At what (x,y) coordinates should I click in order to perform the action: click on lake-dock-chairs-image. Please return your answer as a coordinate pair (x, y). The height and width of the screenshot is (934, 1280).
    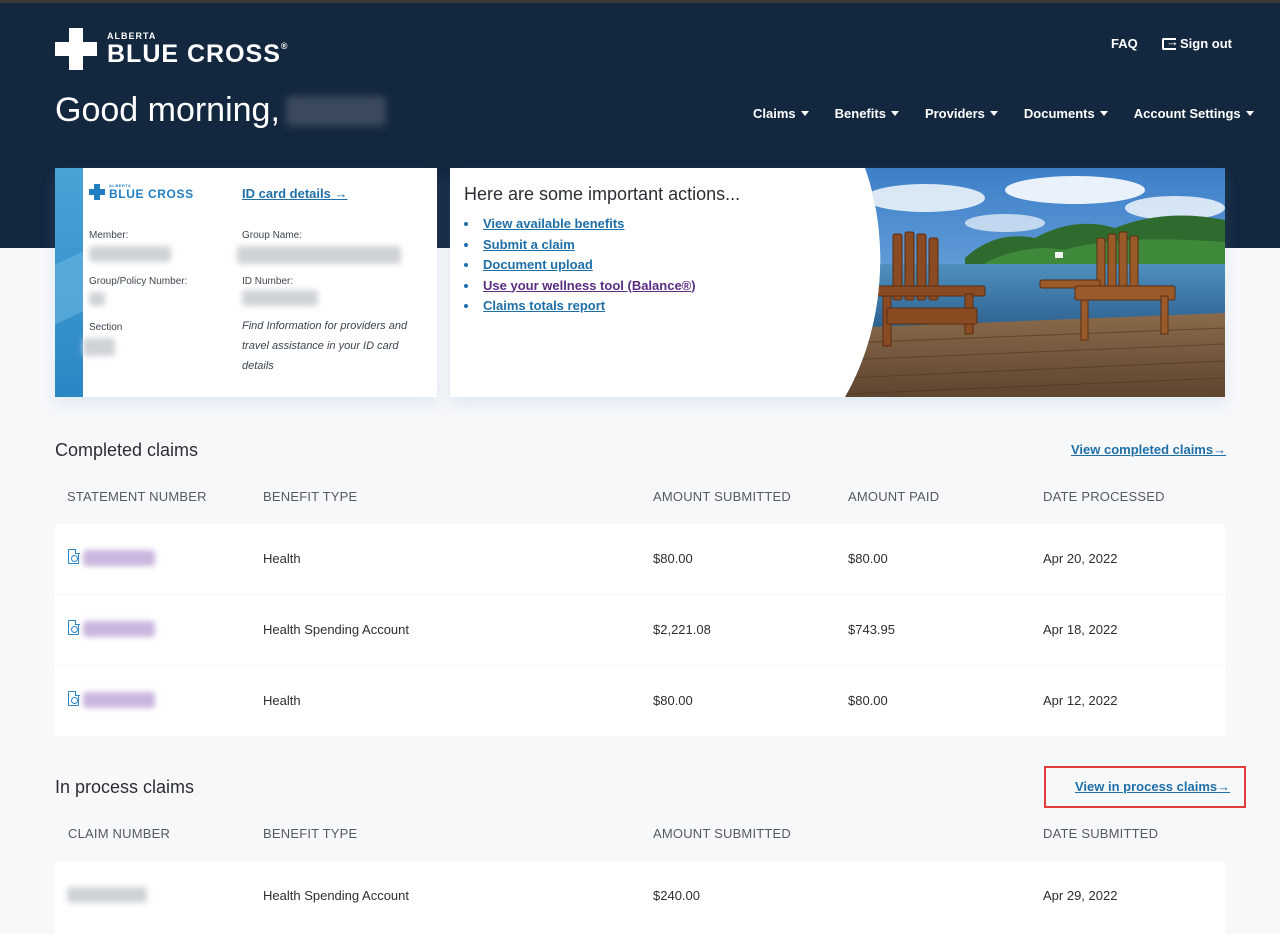
    Looking at the image, I should click on (1035, 282).